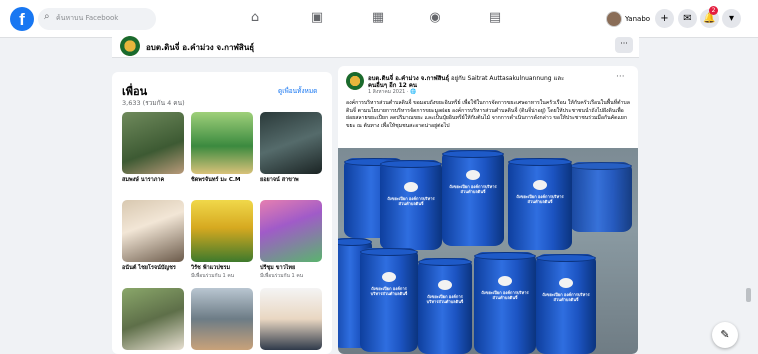  What do you see at coordinates (614, 19) in the screenshot?
I see `avatar` at bounding box center [614, 19].